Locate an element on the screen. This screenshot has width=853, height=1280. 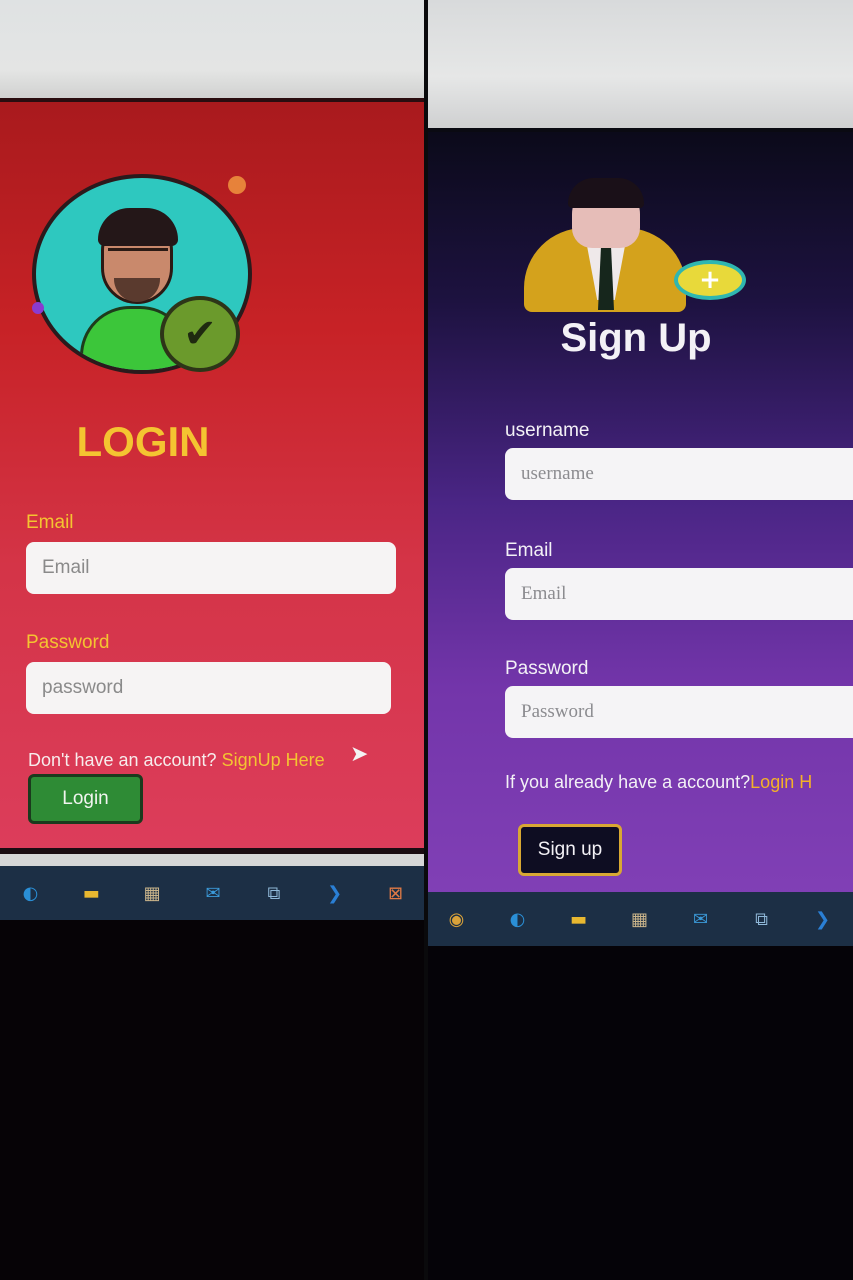
login-prompt-text: If you already have a account? is located at coordinates (628, 782).